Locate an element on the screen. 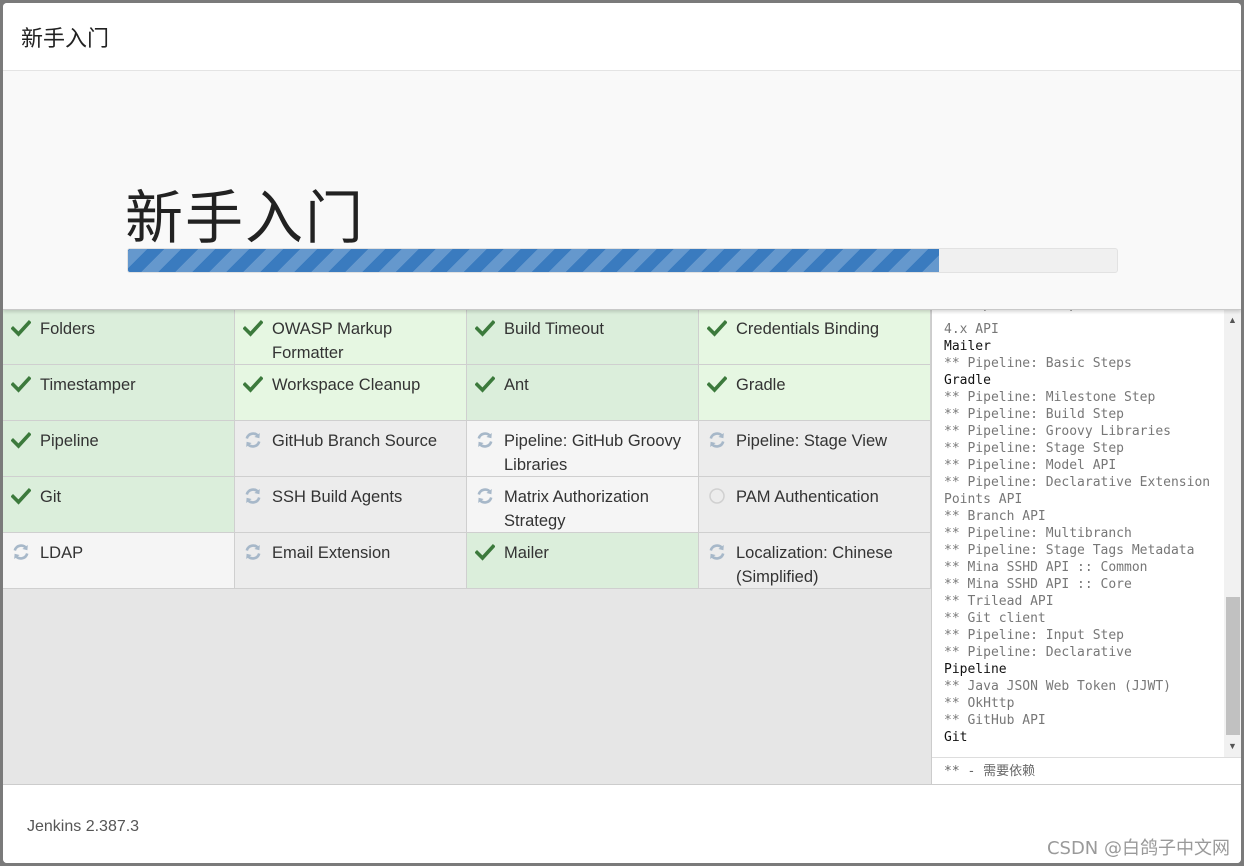  plugin-item: Localization: Chinese (Simplified) is located at coordinates (815, 561).